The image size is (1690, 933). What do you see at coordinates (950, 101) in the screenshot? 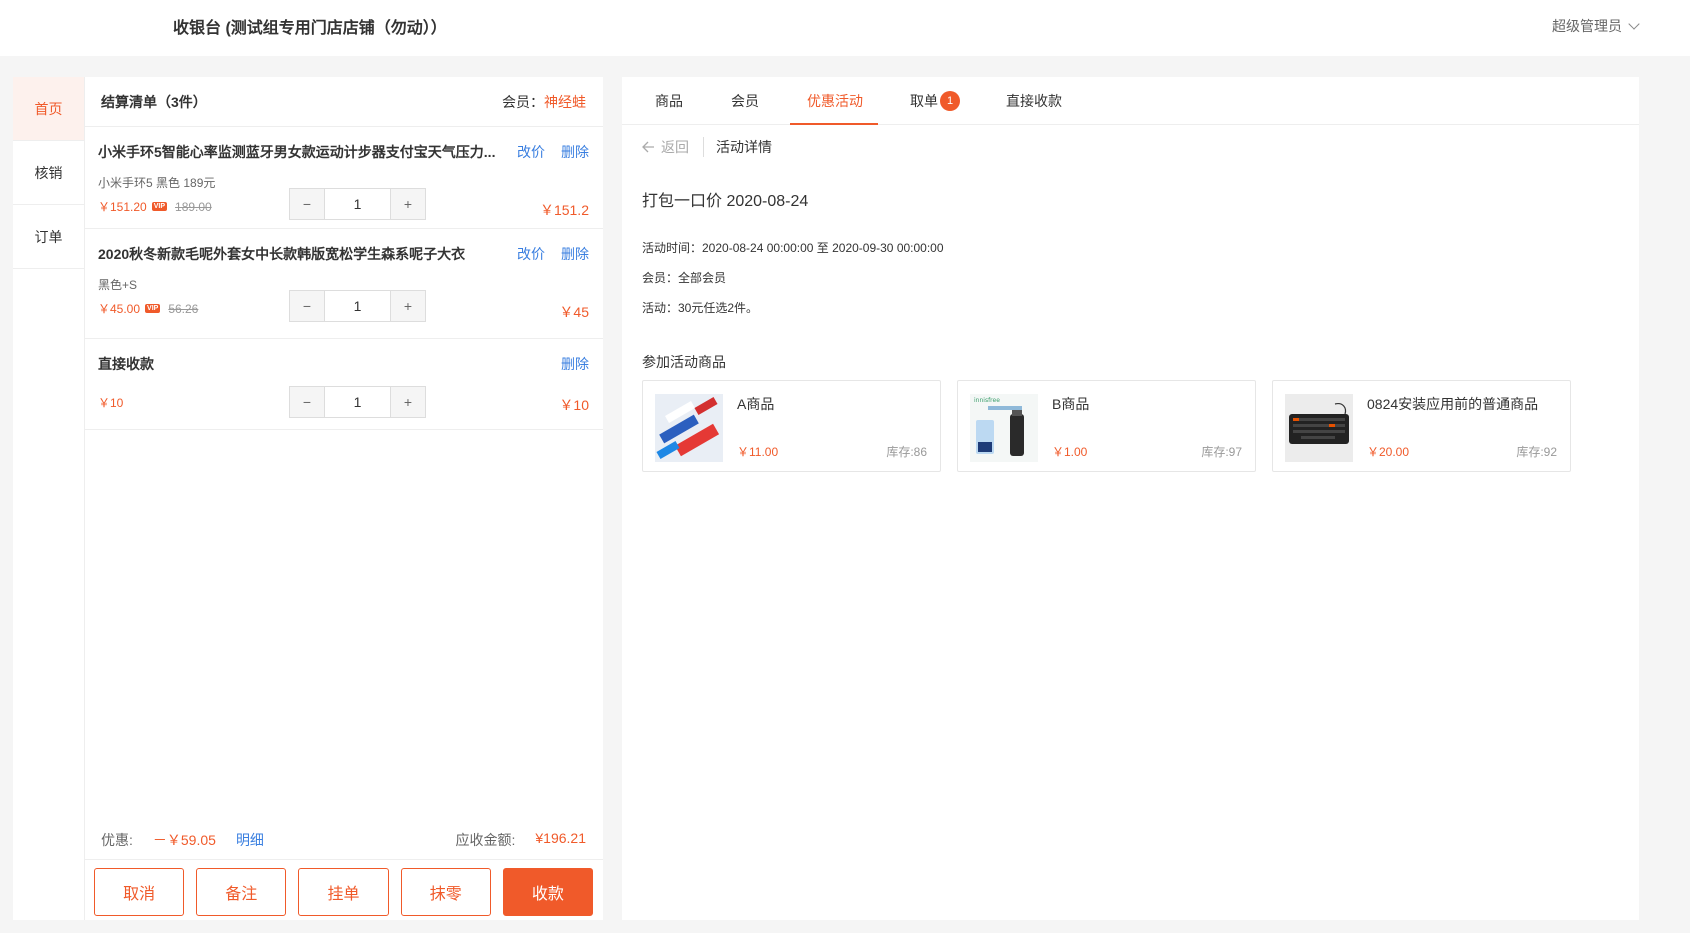
I see `pickup-count-badge: 1` at bounding box center [950, 101].